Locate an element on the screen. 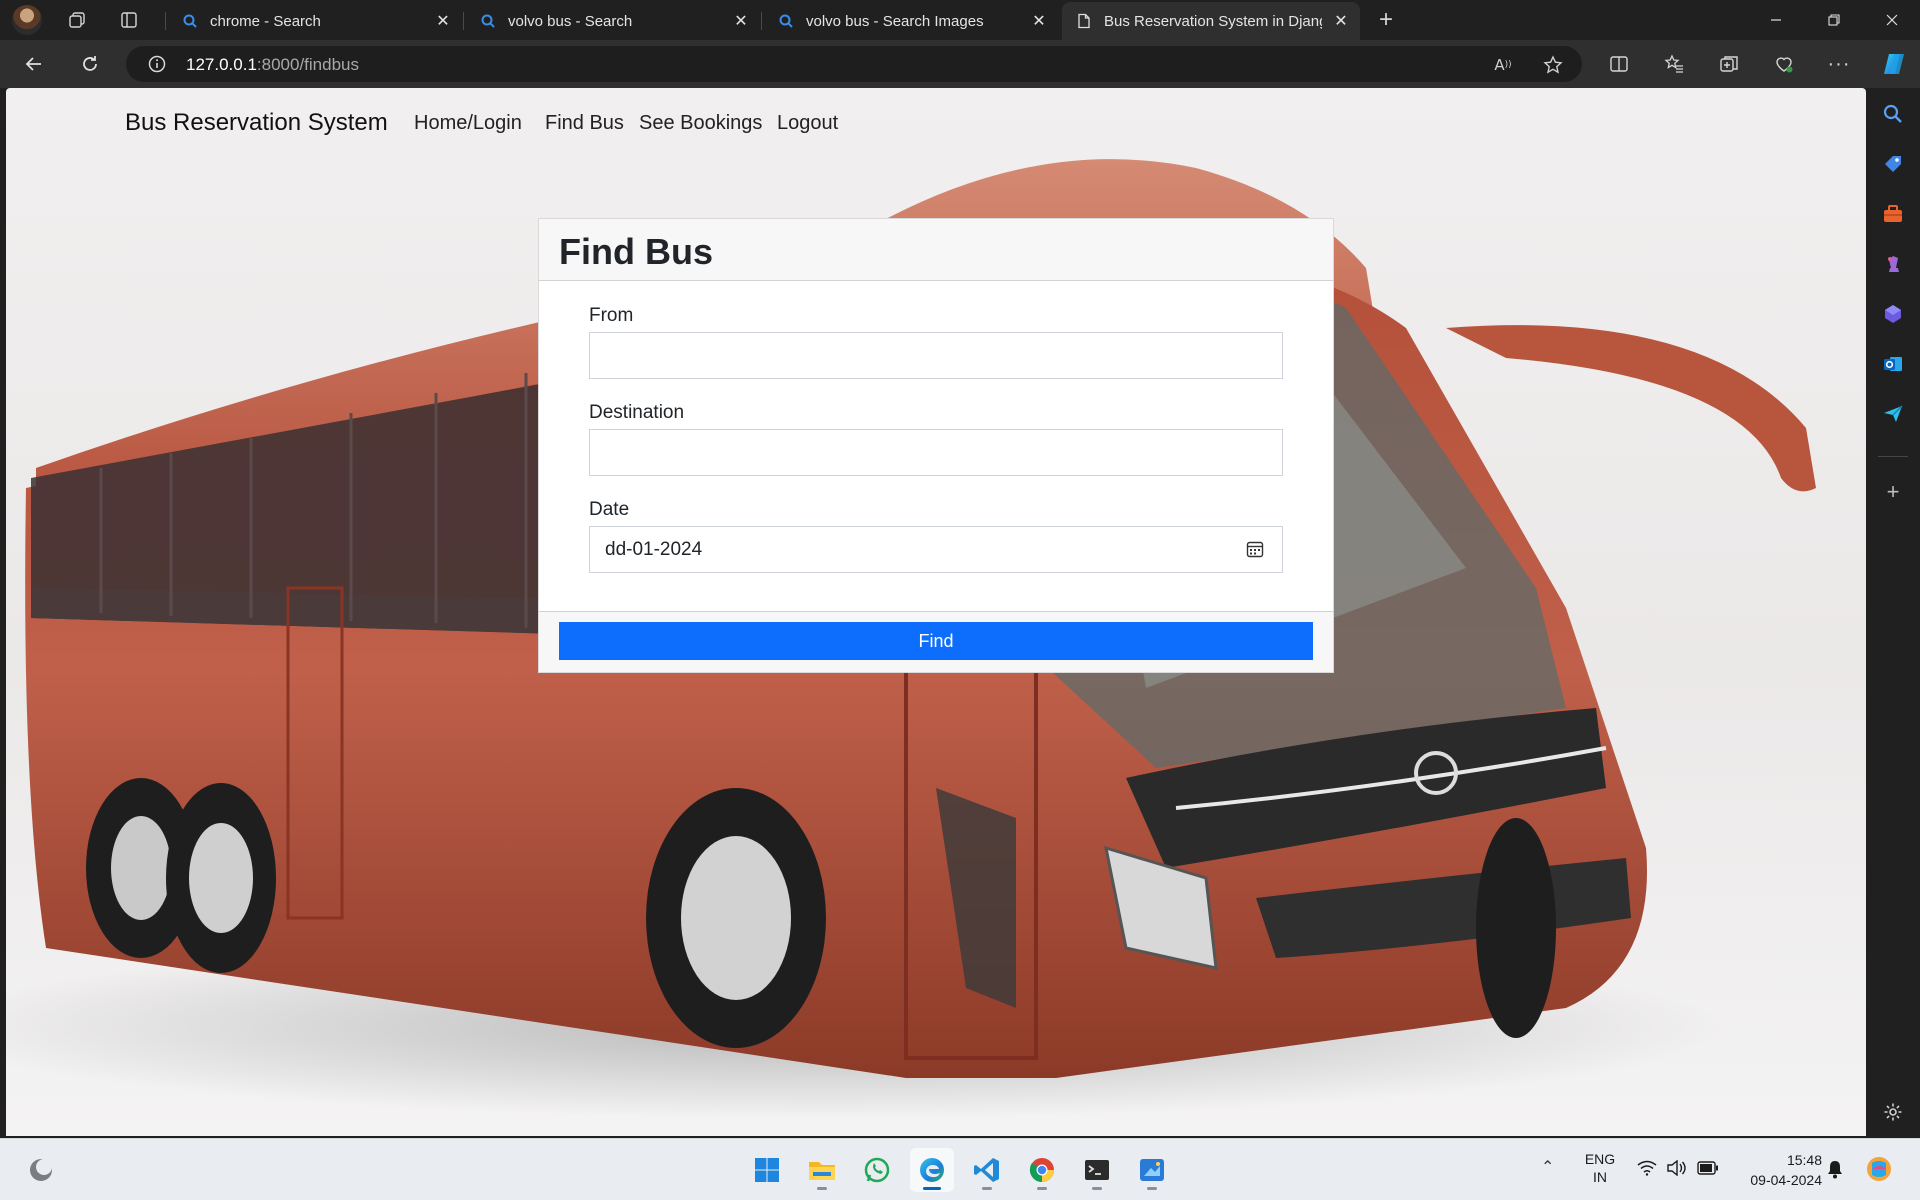 The height and width of the screenshot is (1200, 1920). card-header: Find Bus is located at coordinates (936, 250).